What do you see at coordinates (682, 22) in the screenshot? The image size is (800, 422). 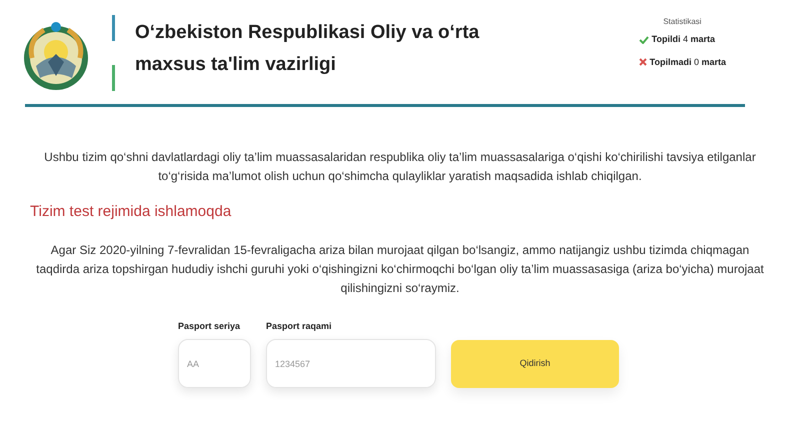 I see `stats-title: Statistikasi` at bounding box center [682, 22].